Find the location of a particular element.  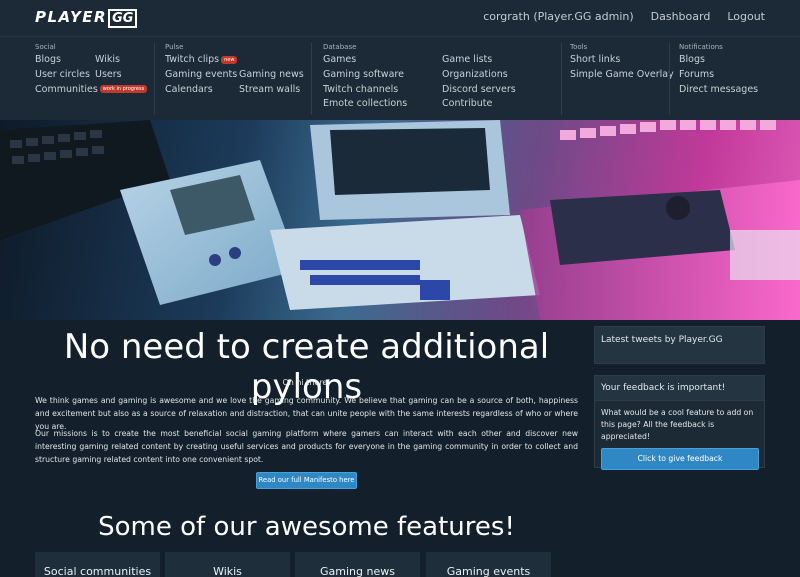

logo-text: PLAYER is located at coordinates (71, 17).